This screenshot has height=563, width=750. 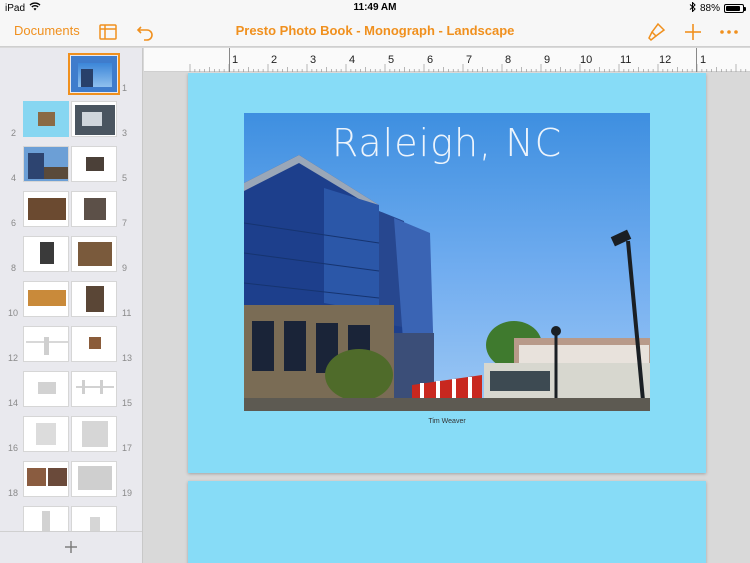 What do you see at coordinates (14, 178) in the screenshot?
I see `page-number: 4` at bounding box center [14, 178].